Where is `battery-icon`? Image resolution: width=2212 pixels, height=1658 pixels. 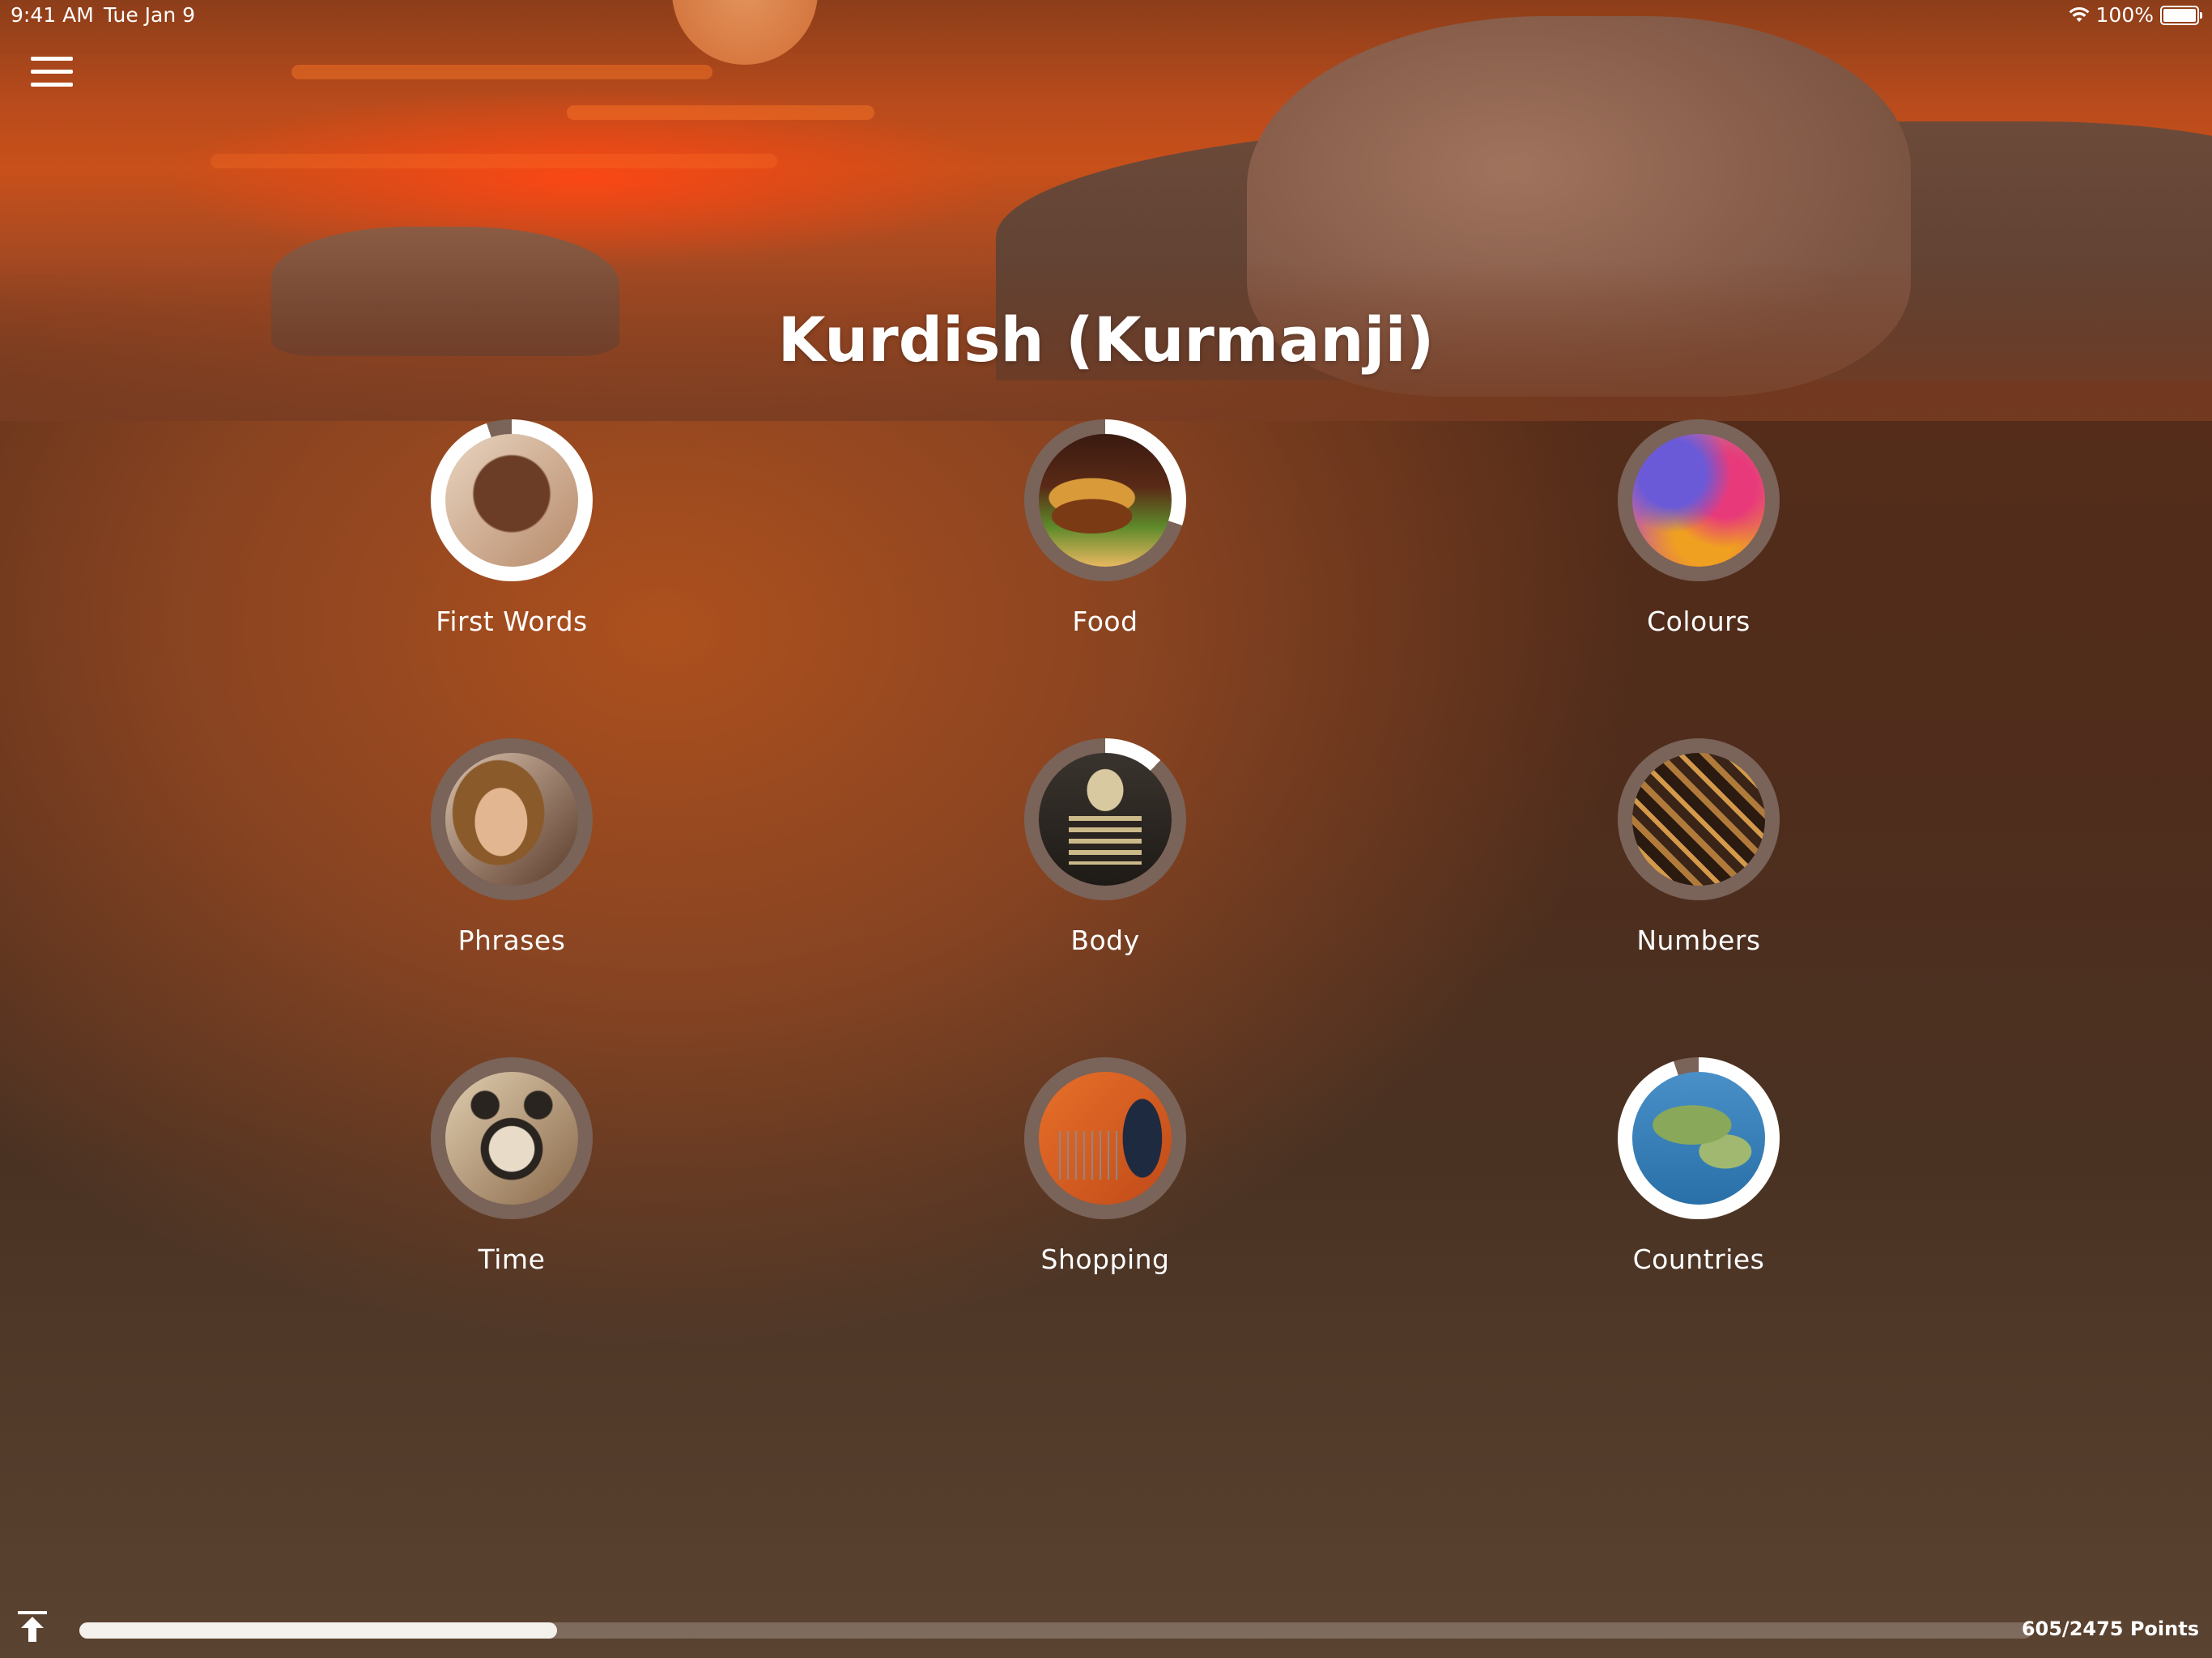 battery-icon is located at coordinates (2181, 15).